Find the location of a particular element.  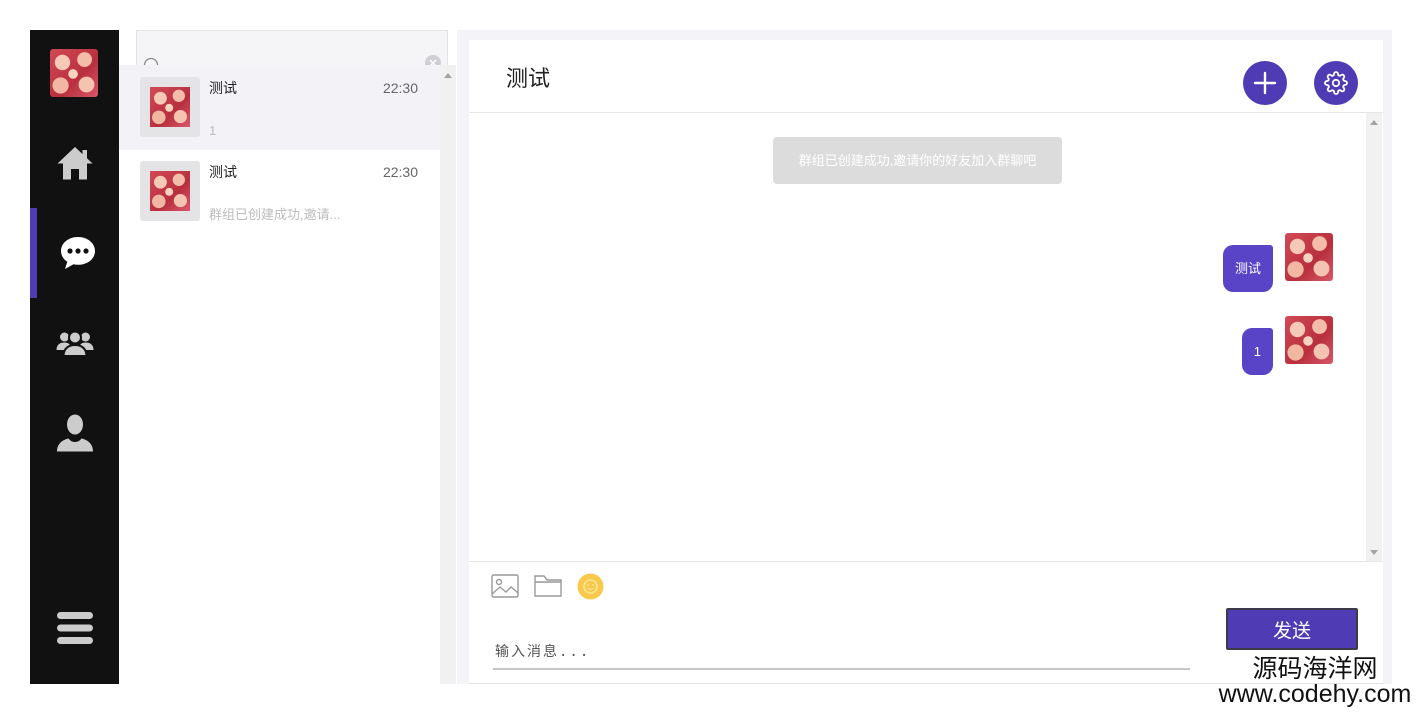

watermark-line-1: 源码海洋网 is located at coordinates (1315, 669).